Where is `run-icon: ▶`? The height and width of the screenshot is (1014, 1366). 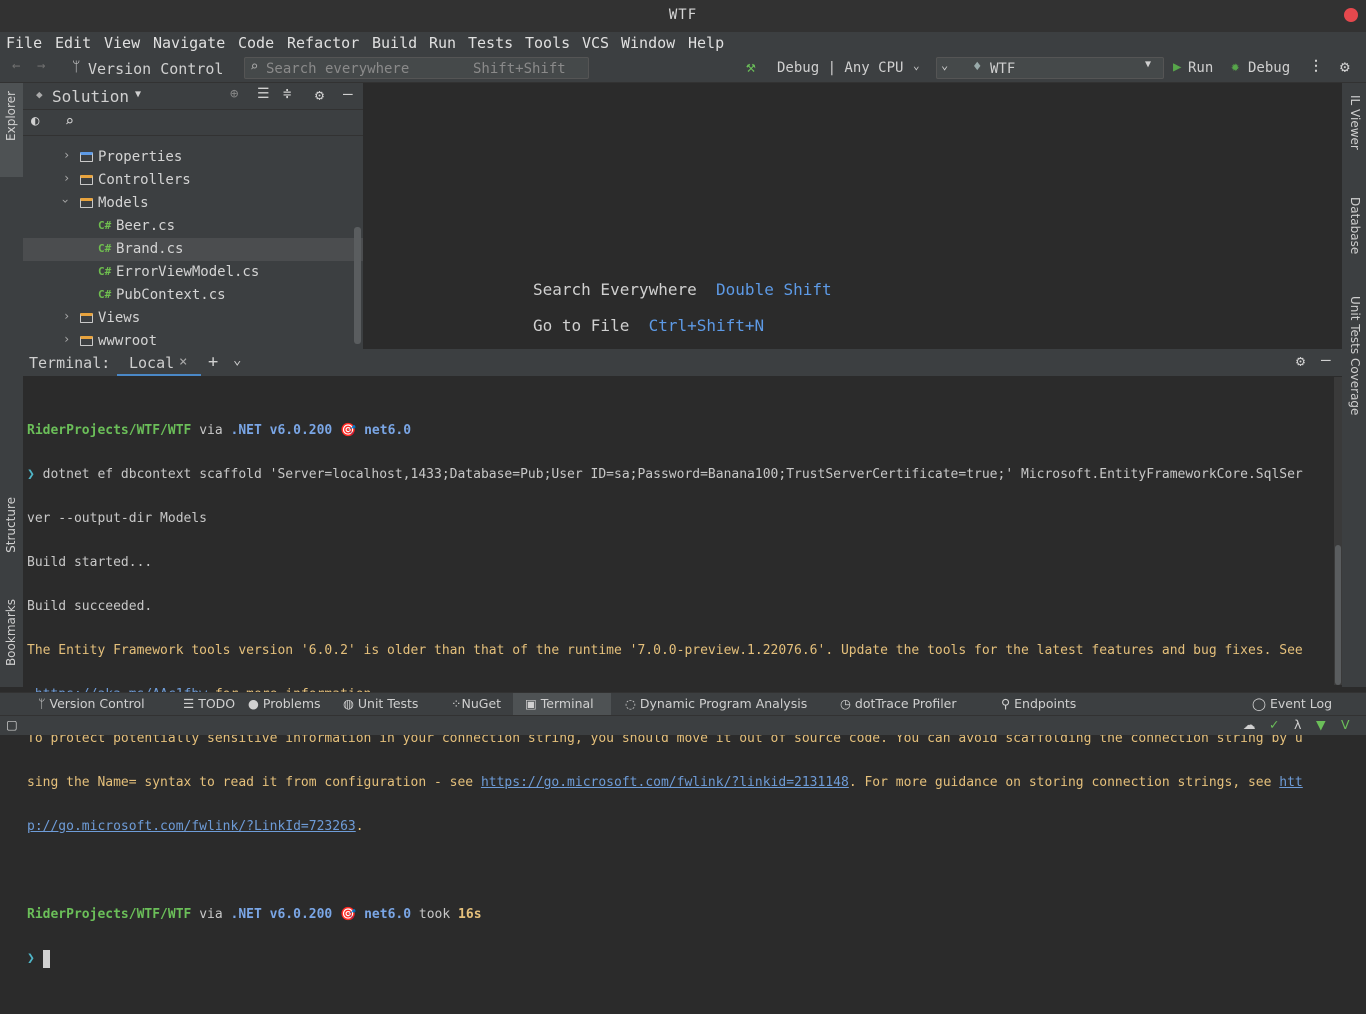
run-icon: ▶ is located at coordinates (1177, 67).